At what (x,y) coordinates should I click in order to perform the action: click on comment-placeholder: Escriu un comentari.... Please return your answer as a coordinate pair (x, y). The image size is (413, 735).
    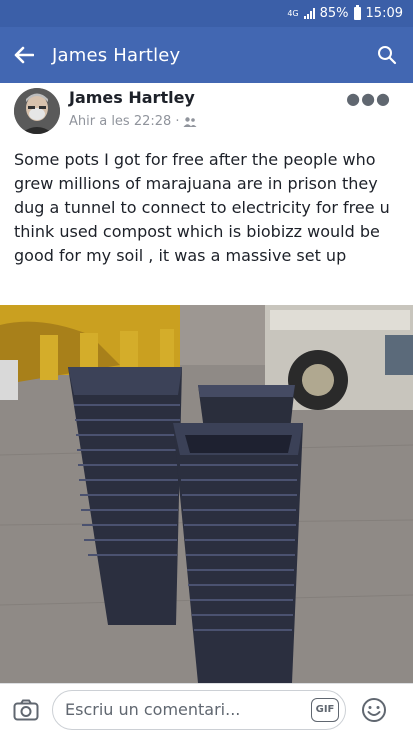
    Looking at the image, I should click on (153, 709).